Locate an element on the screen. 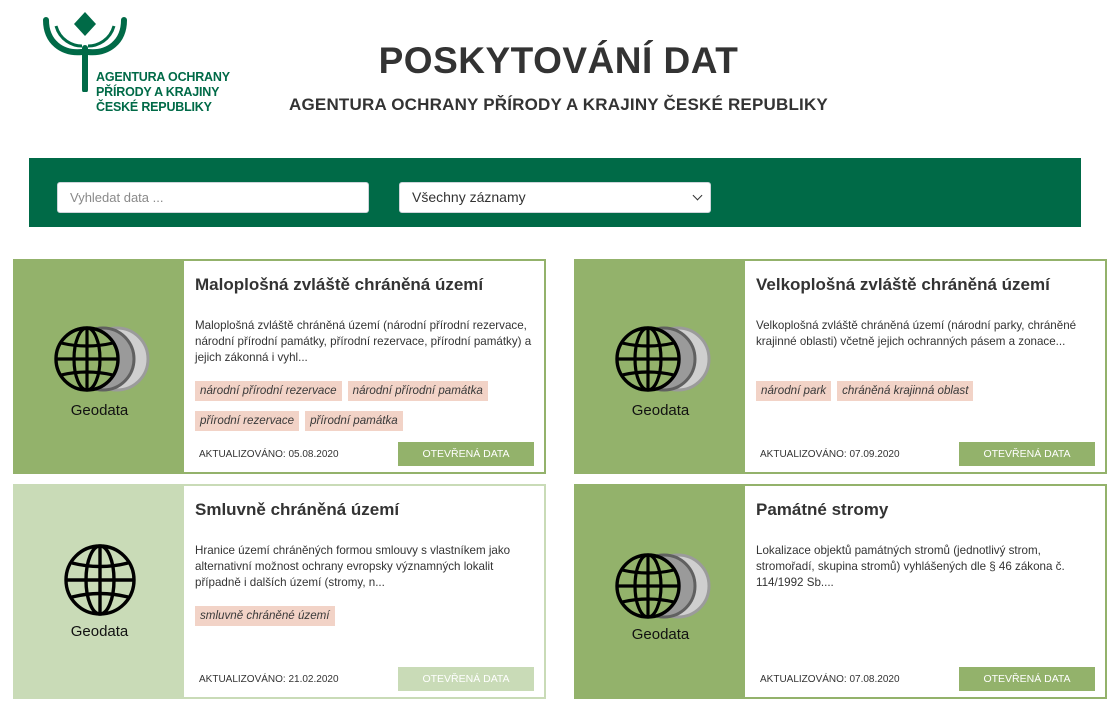 This screenshot has height=704, width=1117. records-select-value: Všechny záznamy is located at coordinates (469, 197).